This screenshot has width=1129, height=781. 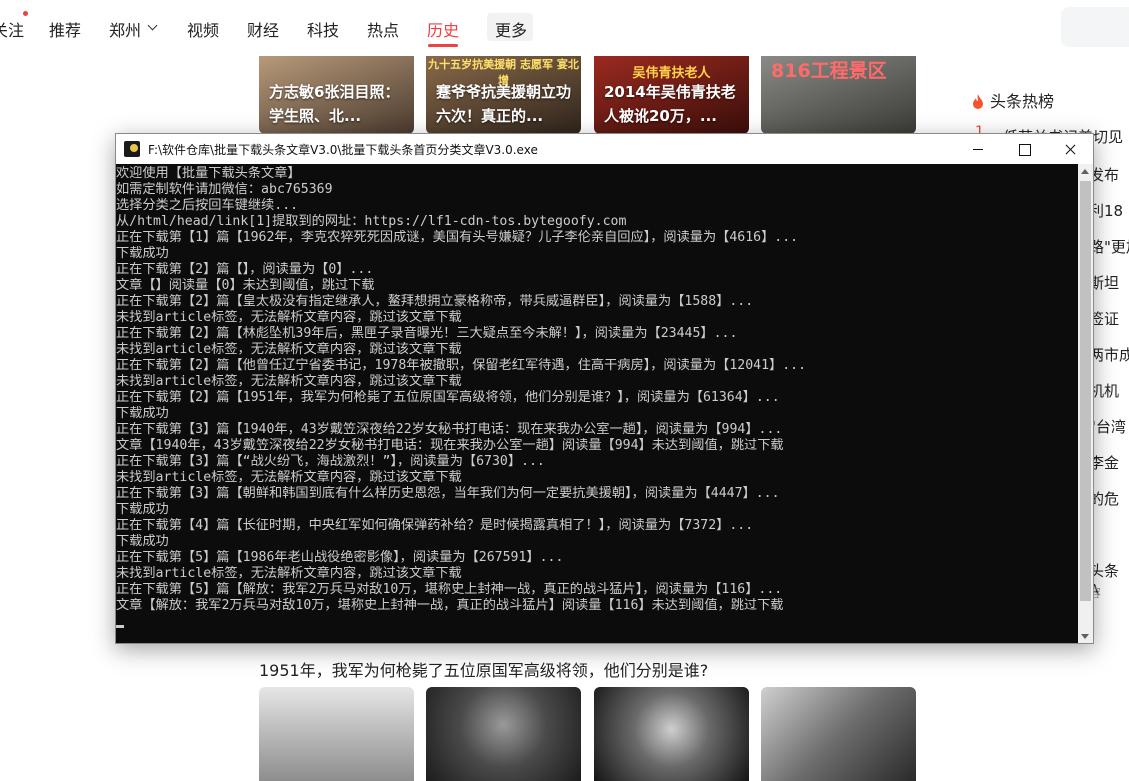 What do you see at coordinates (263, 29) in the screenshot?
I see `nav-item-finance: 财经` at bounding box center [263, 29].